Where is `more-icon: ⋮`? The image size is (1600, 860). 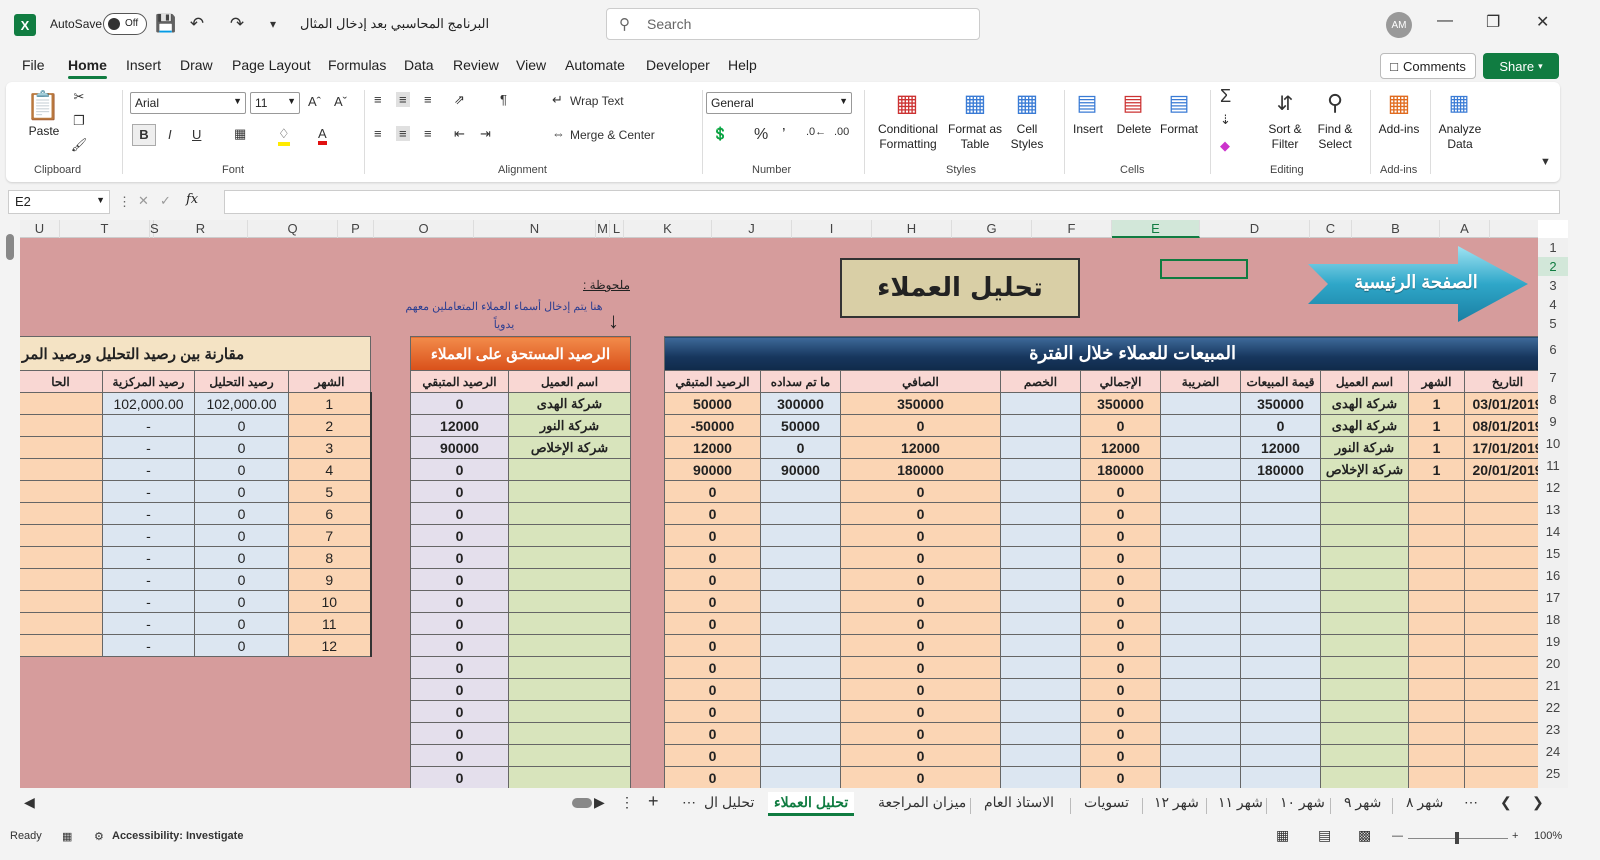
more-icon: ⋮ is located at coordinates (124, 202).